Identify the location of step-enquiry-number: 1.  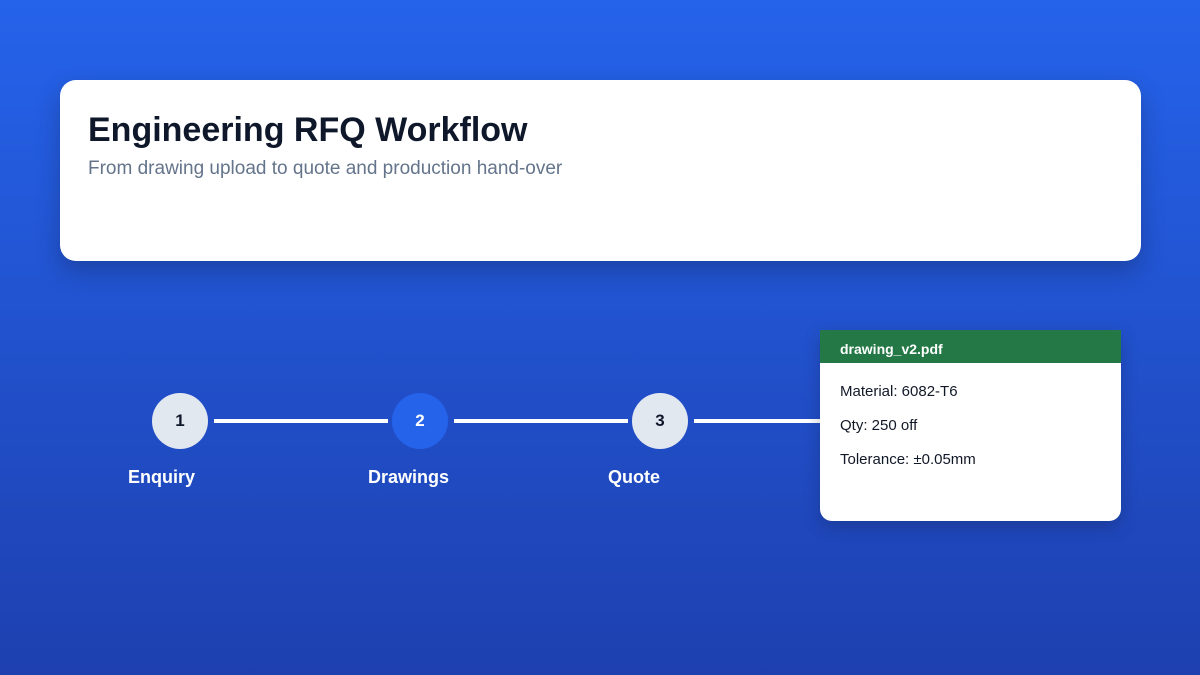
(180, 420).